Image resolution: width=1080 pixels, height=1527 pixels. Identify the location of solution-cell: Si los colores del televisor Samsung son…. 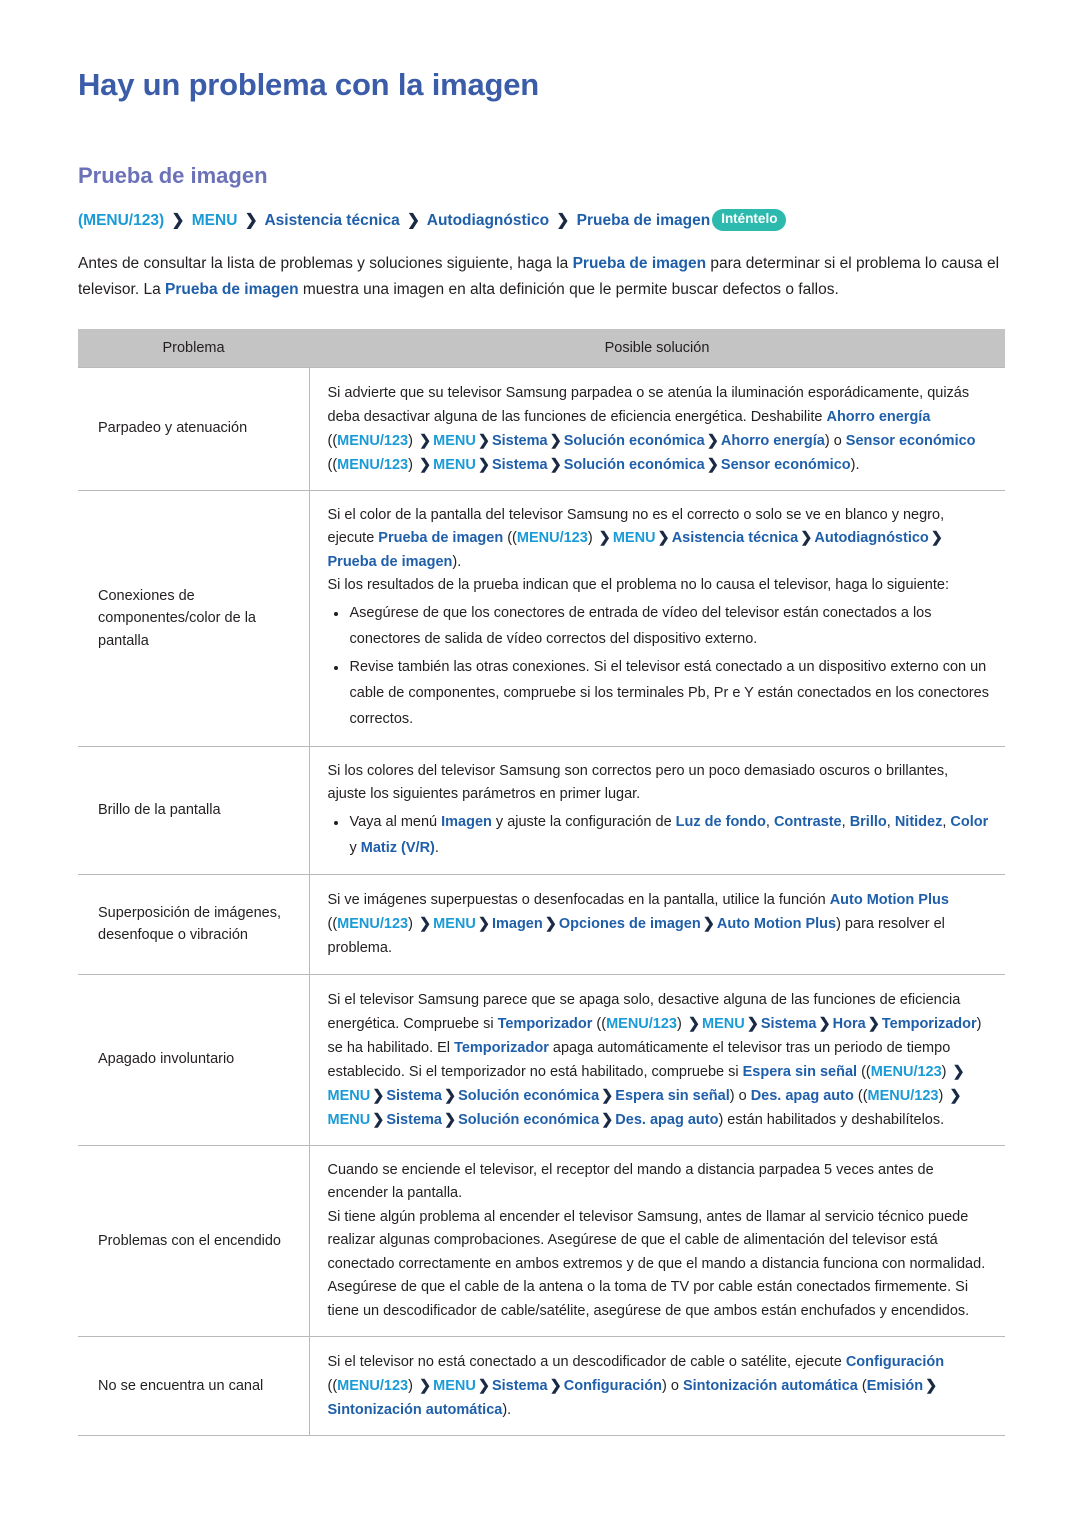
(657, 811).